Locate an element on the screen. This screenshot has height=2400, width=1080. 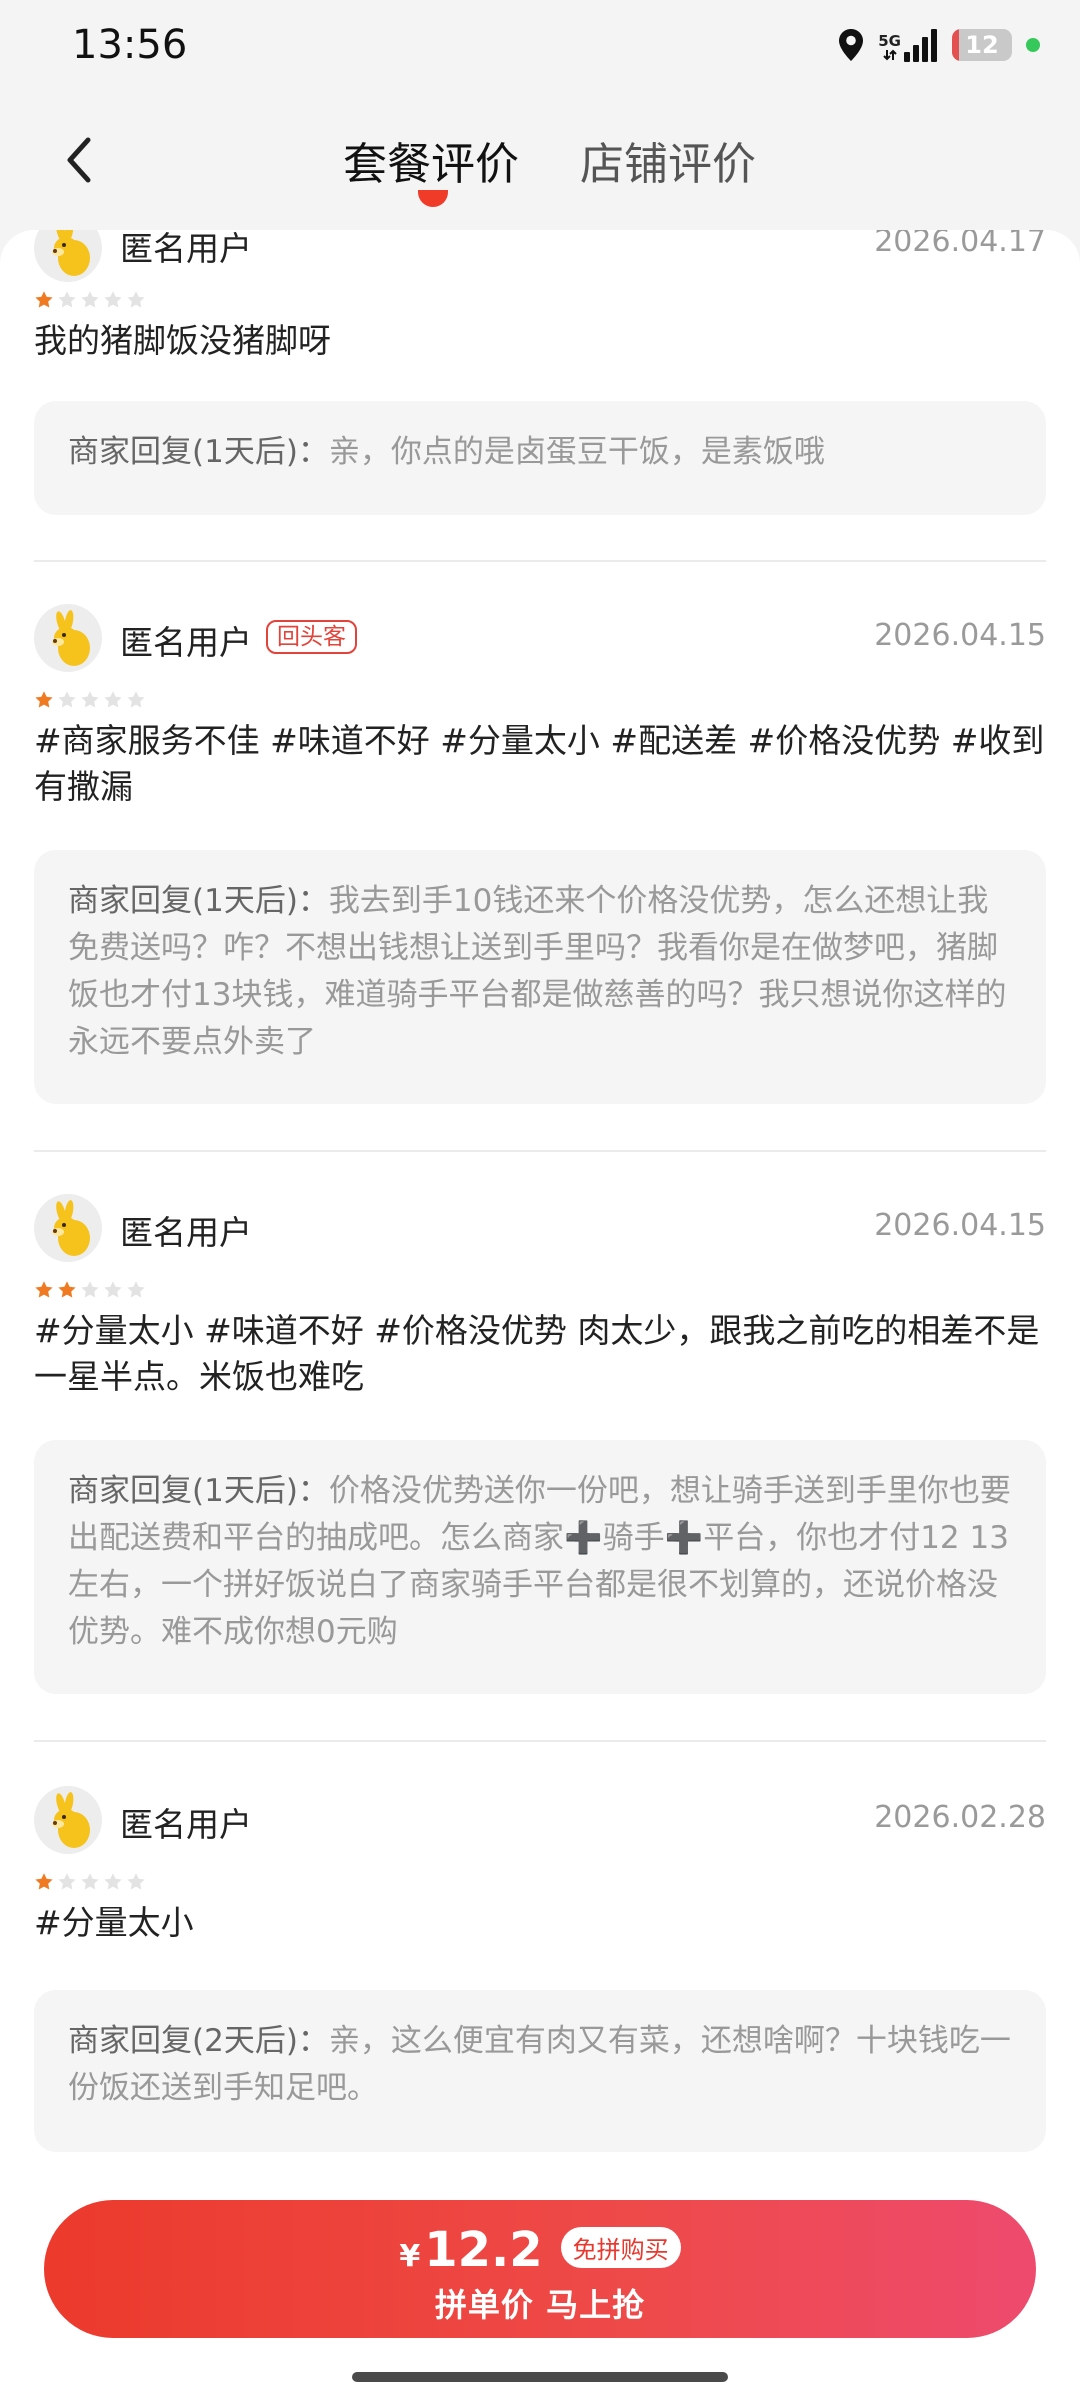
status-bar: 13:56 5G 12 is located at coordinates (540, 45).